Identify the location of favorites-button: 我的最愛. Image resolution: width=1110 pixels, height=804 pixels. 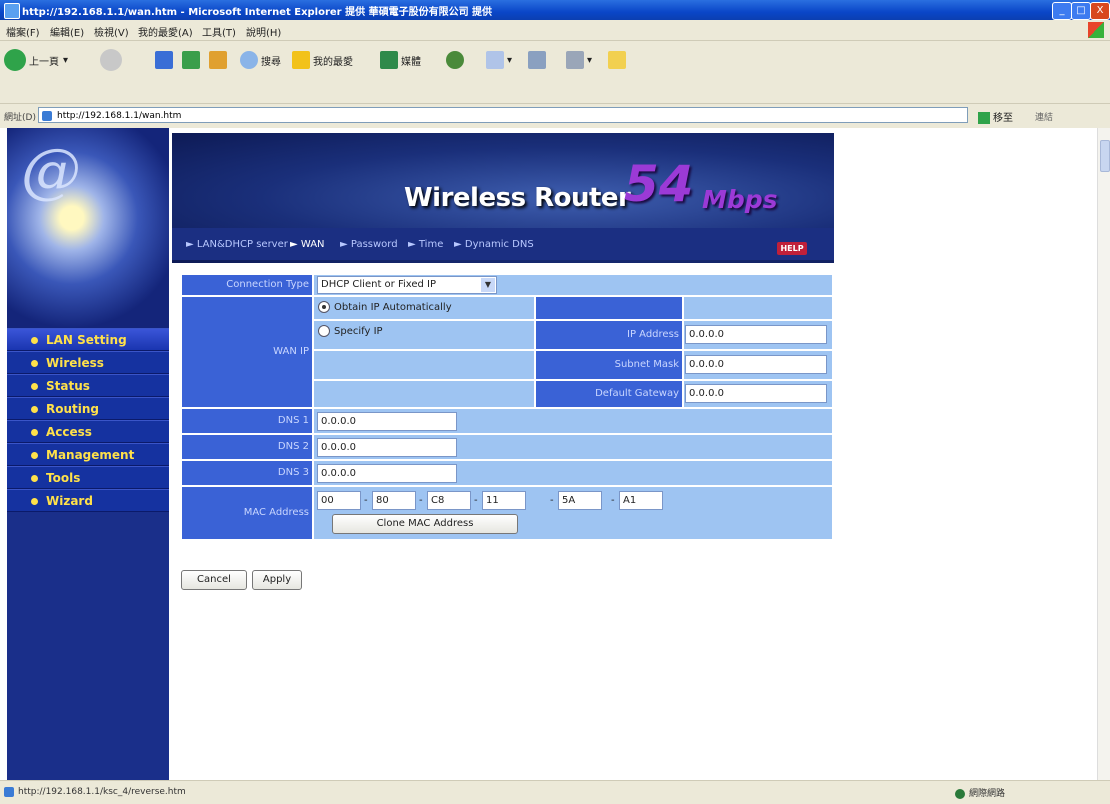
(322, 60).